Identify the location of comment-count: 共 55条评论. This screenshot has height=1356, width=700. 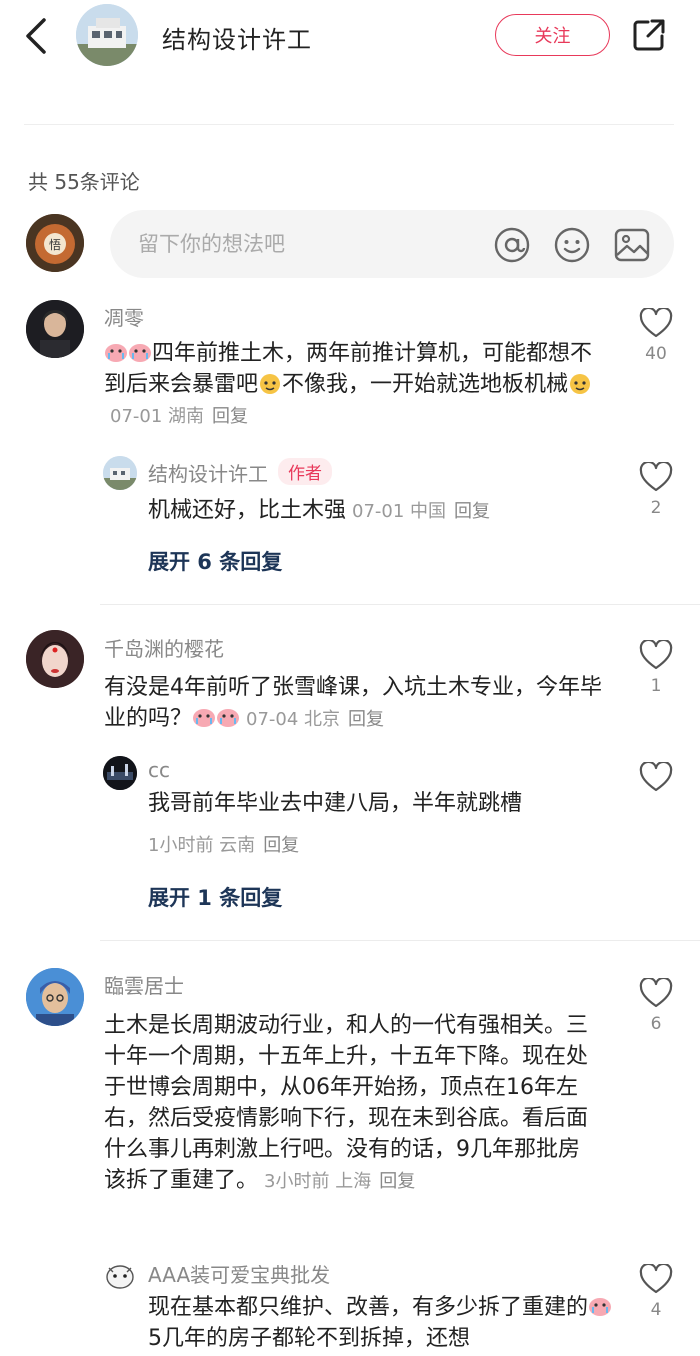
(84, 182).